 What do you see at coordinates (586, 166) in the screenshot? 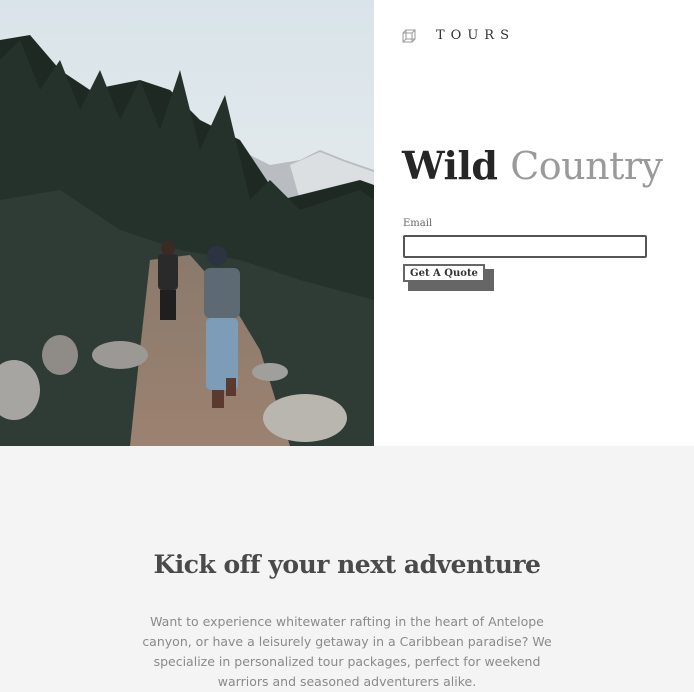
I see `title-light: Country` at bounding box center [586, 166].